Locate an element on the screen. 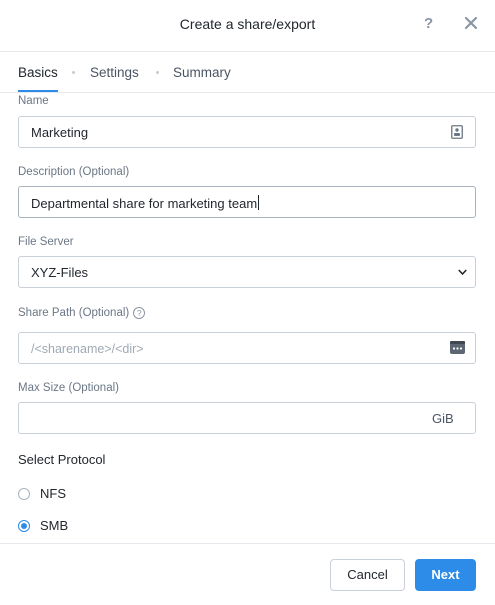 The image size is (495, 605). tab-summary: Summary is located at coordinates (202, 72).